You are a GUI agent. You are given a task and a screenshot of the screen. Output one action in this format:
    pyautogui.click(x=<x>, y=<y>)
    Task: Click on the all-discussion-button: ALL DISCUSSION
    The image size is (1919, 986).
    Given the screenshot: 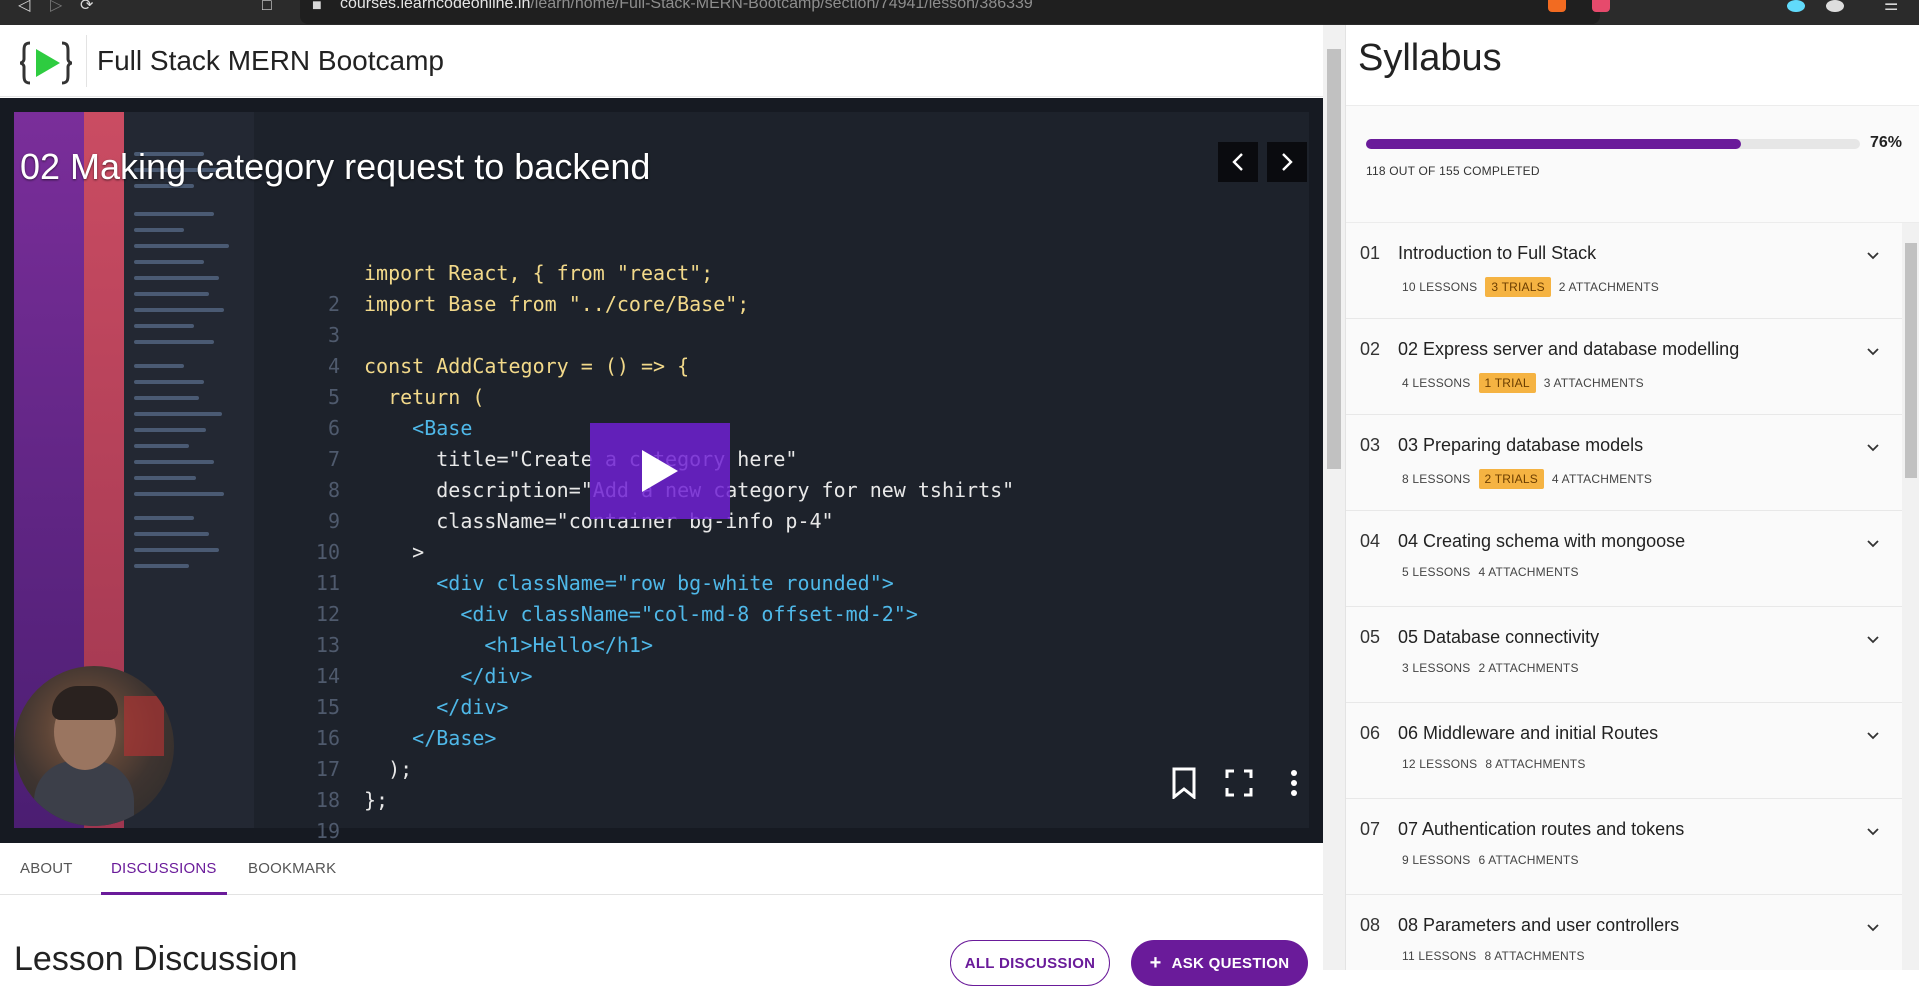 What is the action you would take?
    pyautogui.click(x=1030, y=963)
    